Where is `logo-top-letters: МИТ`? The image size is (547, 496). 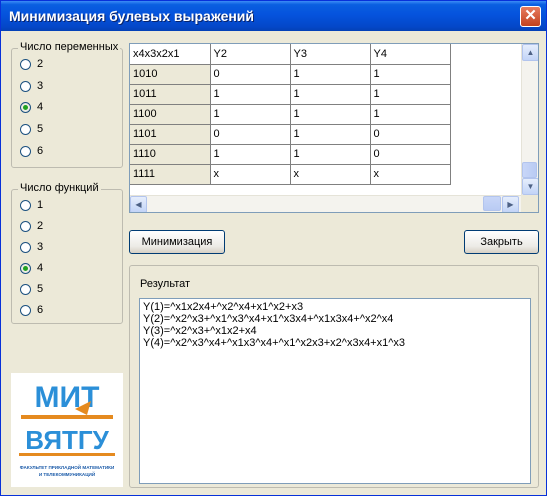
logo-top-letters: МИТ is located at coordinates (67, 397).